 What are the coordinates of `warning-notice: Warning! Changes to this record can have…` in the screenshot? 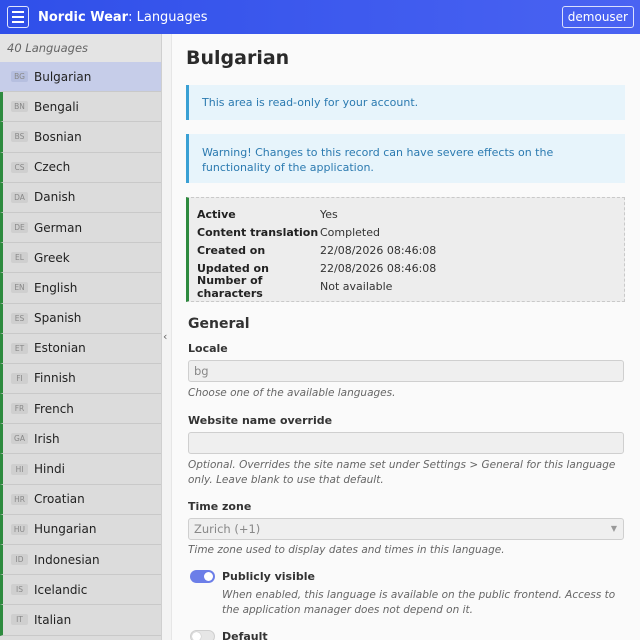 It's located at (405, 158).